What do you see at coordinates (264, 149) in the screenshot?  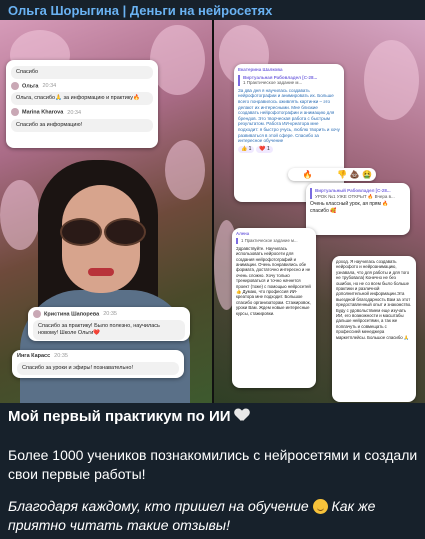 I see `reaction-chip: ❤️ 1` at bounding box center [264, 149].